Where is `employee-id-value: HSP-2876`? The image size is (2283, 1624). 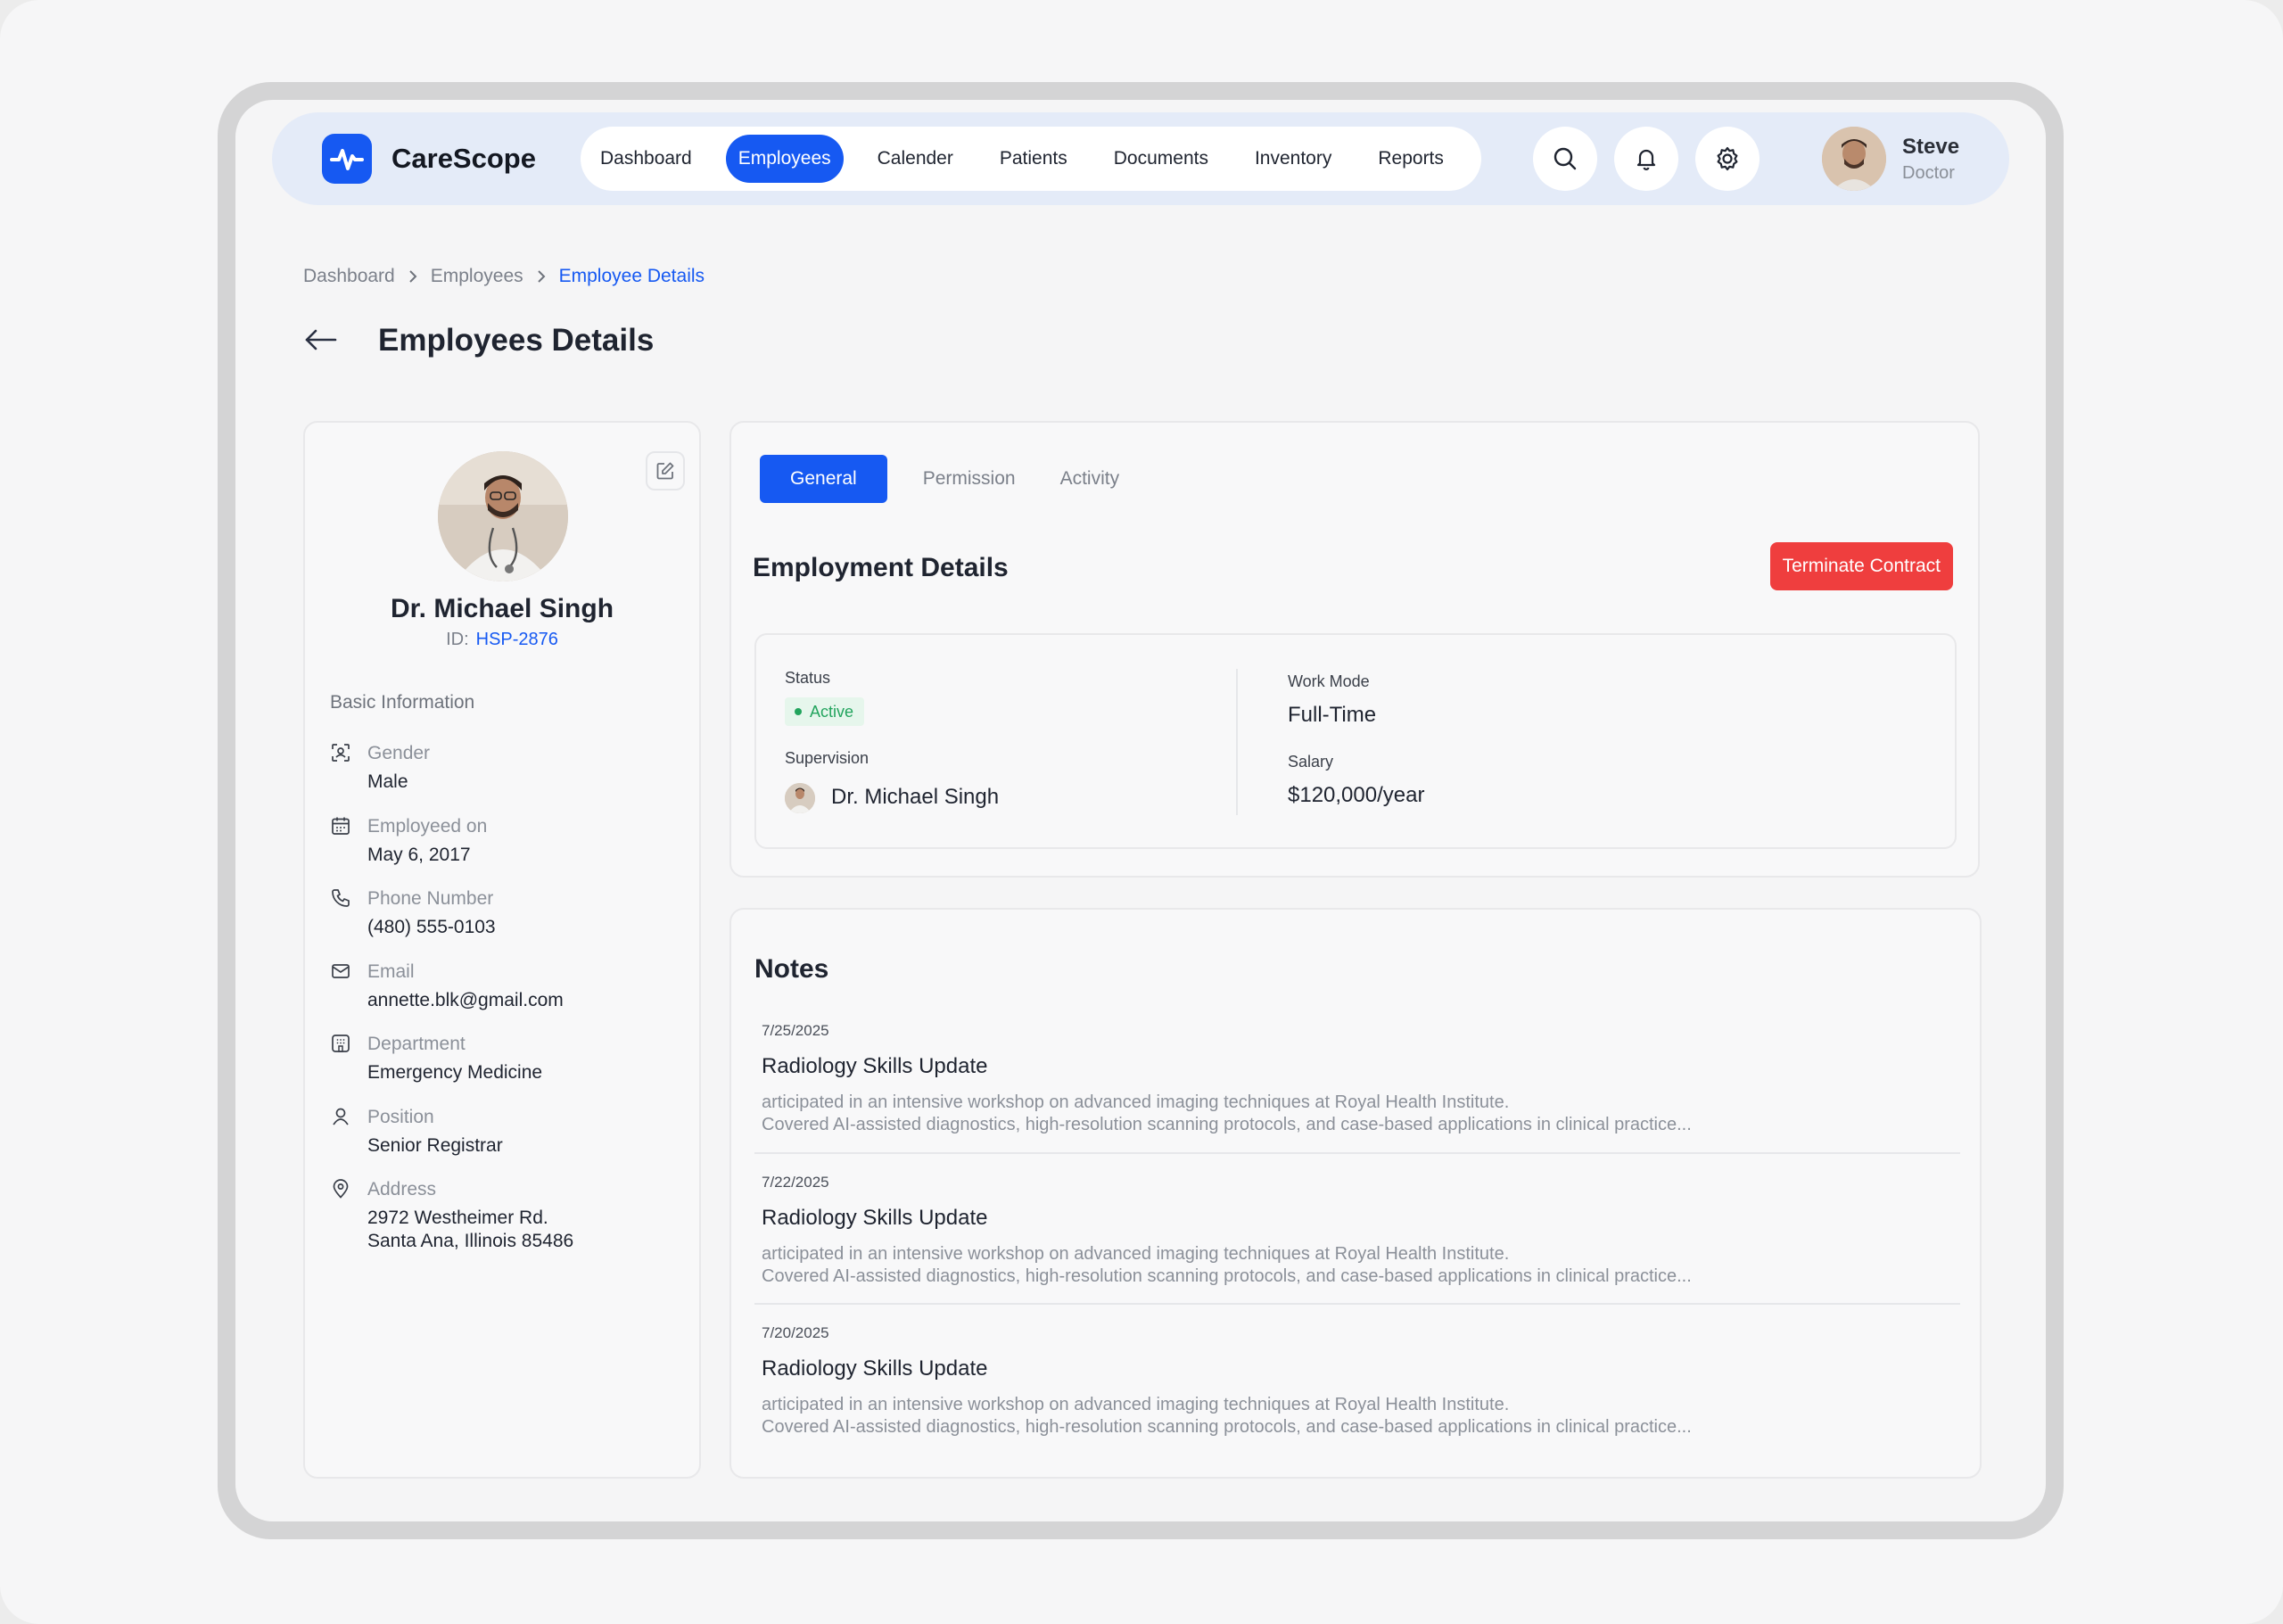 employee-id-value: HSP-2876 is located at coordinates (517, 639).